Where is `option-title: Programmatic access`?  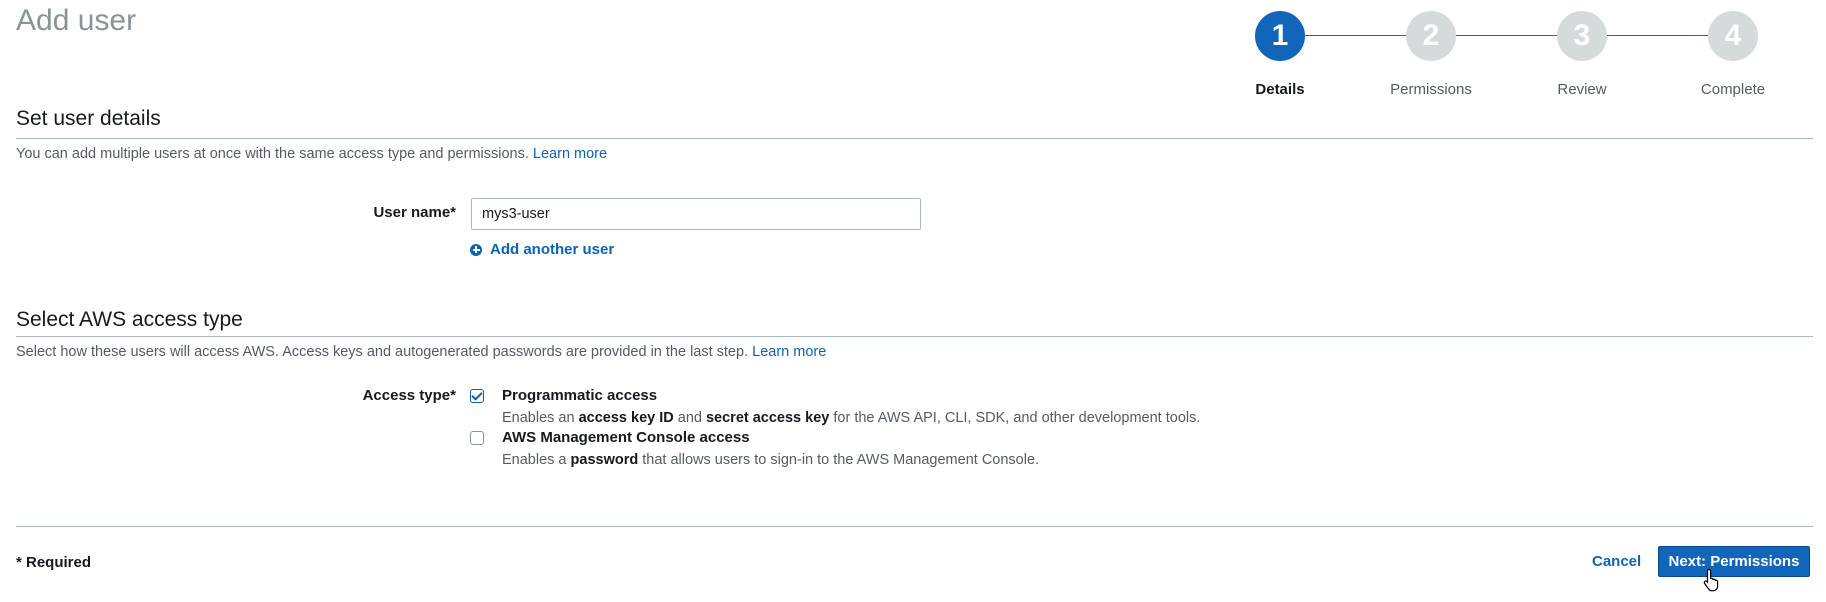
option-title: Programmatic access is located at coordinates (580, 395).